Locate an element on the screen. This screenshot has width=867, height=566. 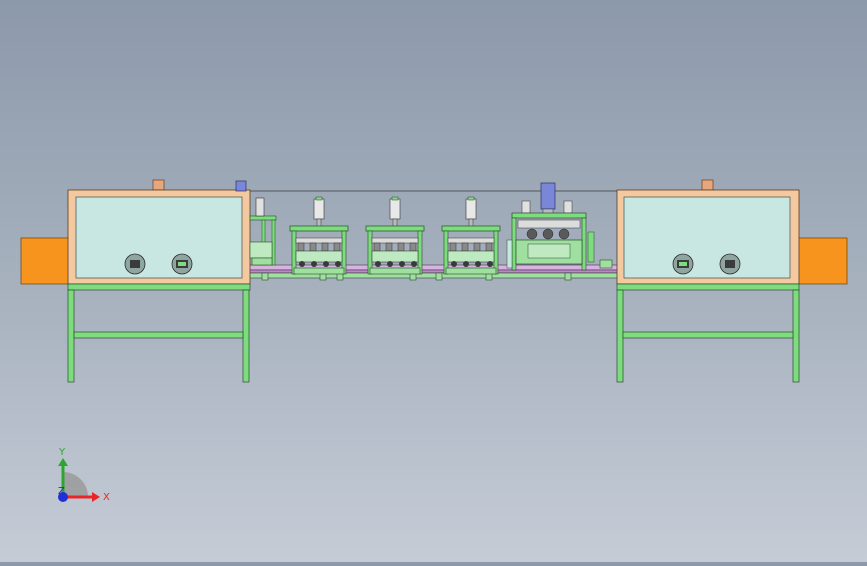
z-axis-label: Z is located at coordinates (61, 491).